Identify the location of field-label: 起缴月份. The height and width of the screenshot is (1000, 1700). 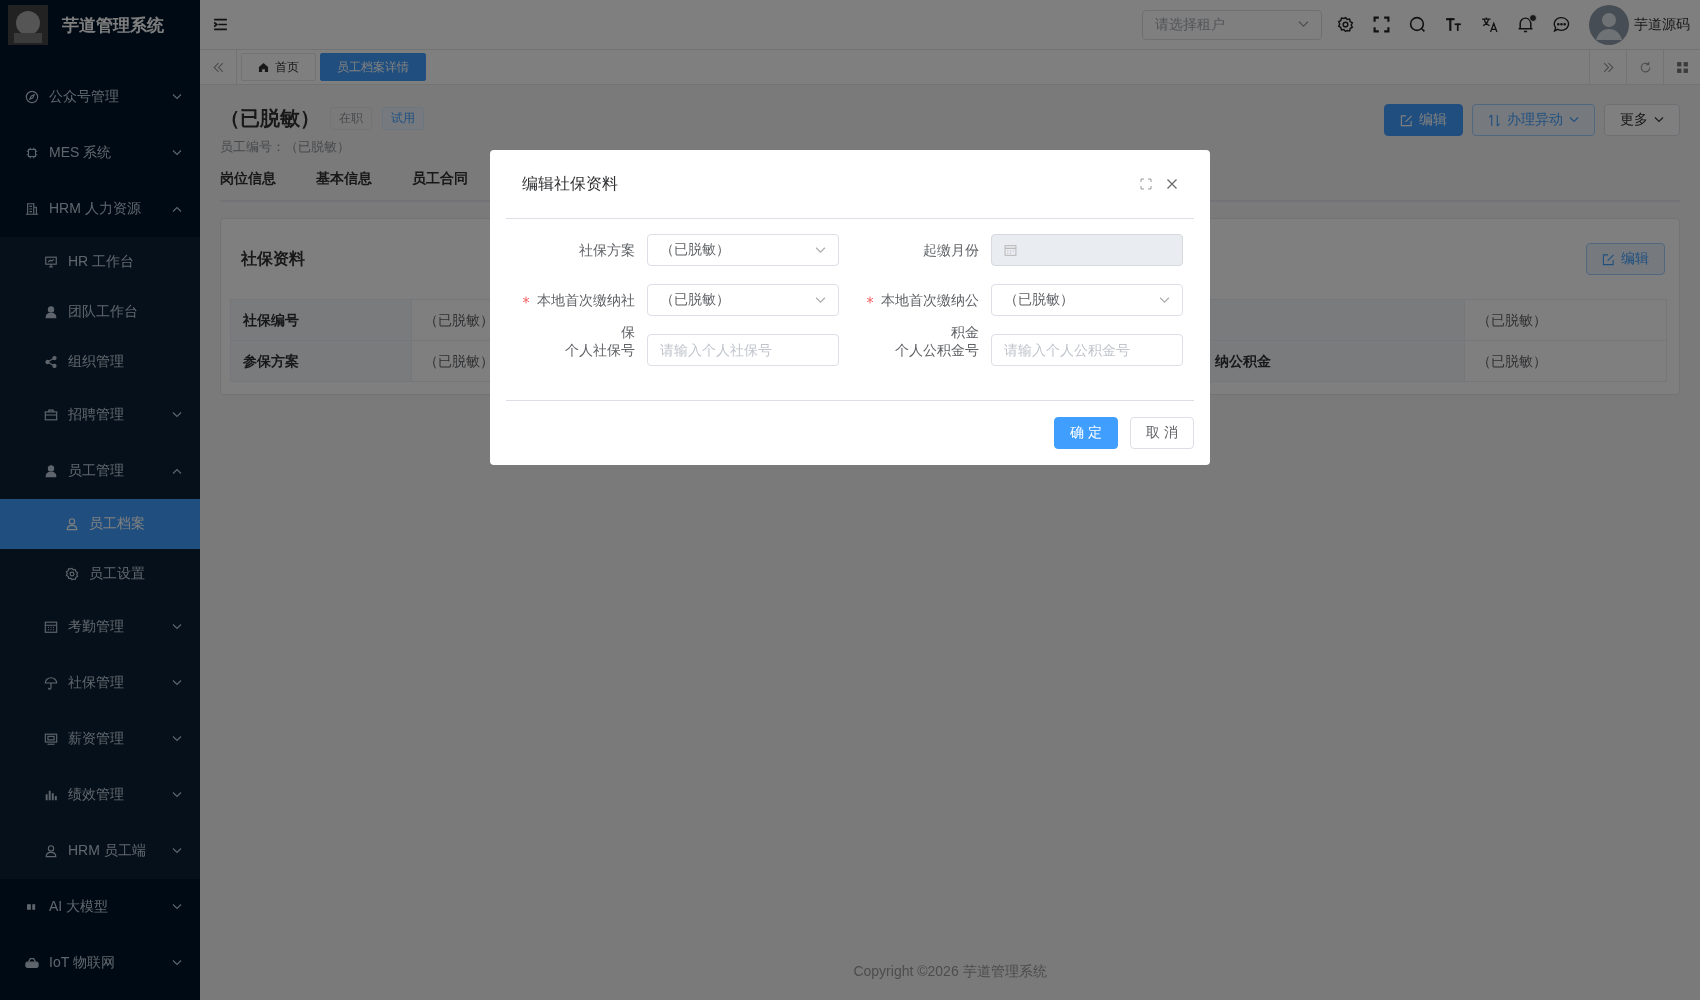
(951, 250).